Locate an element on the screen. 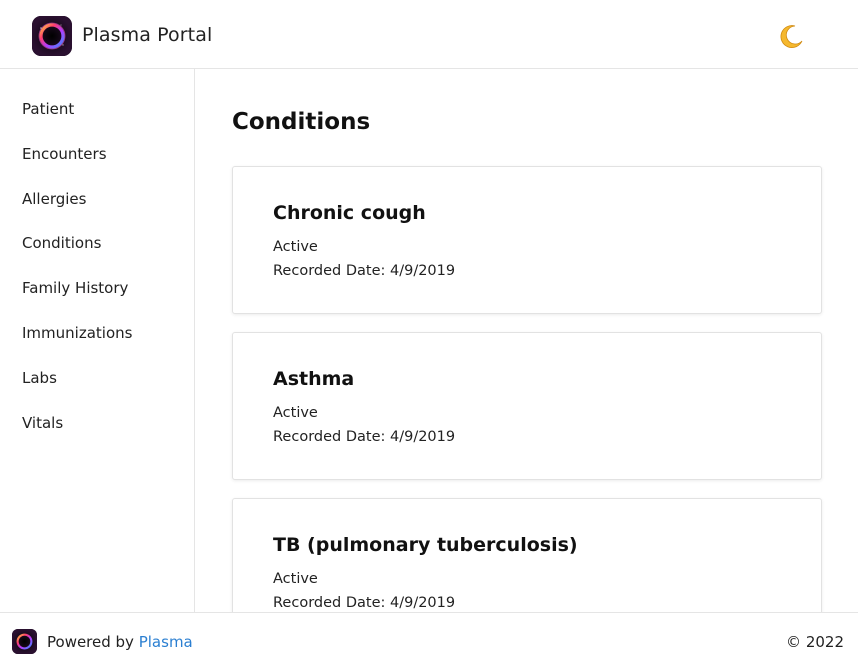  plasma-link: Plasma is located at coordinates (166, 642).